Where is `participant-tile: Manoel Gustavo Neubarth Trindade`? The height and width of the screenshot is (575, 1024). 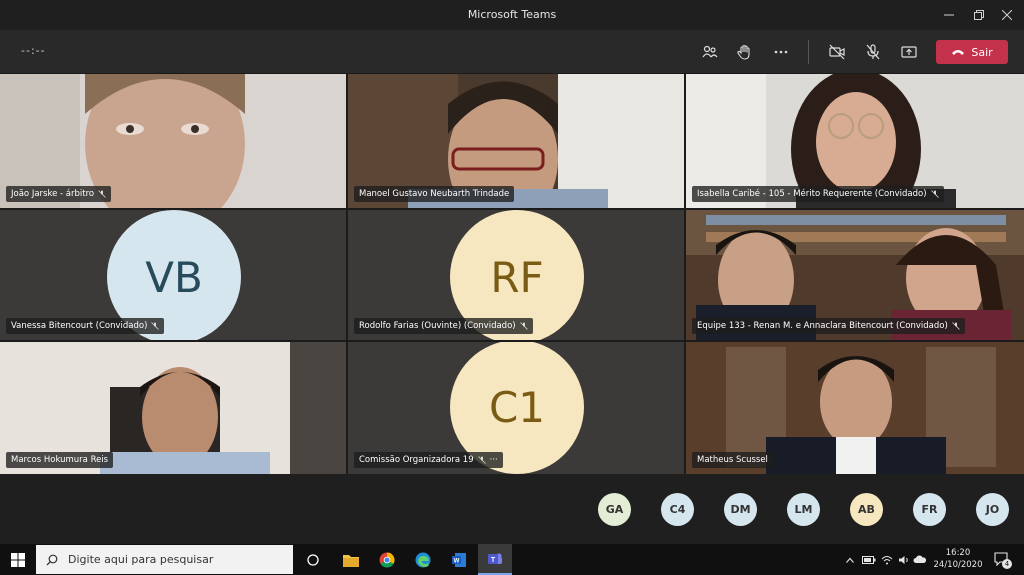 participant-tile: Manoel Gustavo Neubarth Trindade is located at coordinates (516, 141).